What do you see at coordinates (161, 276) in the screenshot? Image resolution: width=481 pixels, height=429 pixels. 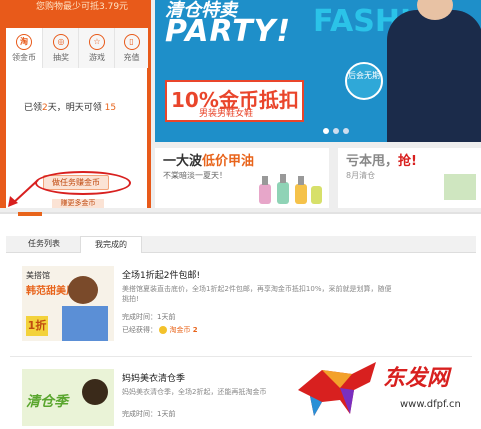 I see `task-title: 全场1折起2件包邮!` at bounding box center [161, 276].